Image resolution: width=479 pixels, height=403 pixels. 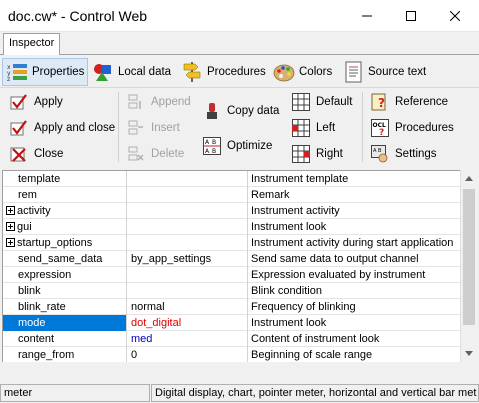 What do you see at coordinates (270, 195) in the screenshot?
I see `property-description: Remark` at bounding box center [270, 195].